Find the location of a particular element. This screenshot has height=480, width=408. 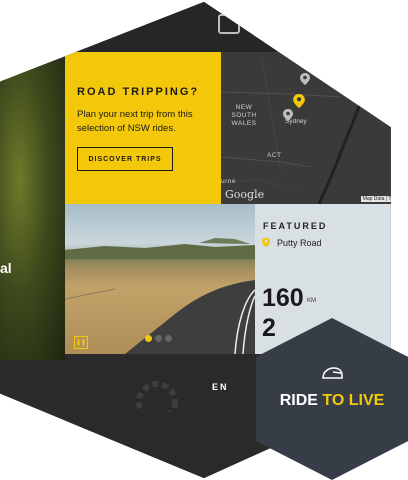

carousel-dots is located at coordinates (158, 338).